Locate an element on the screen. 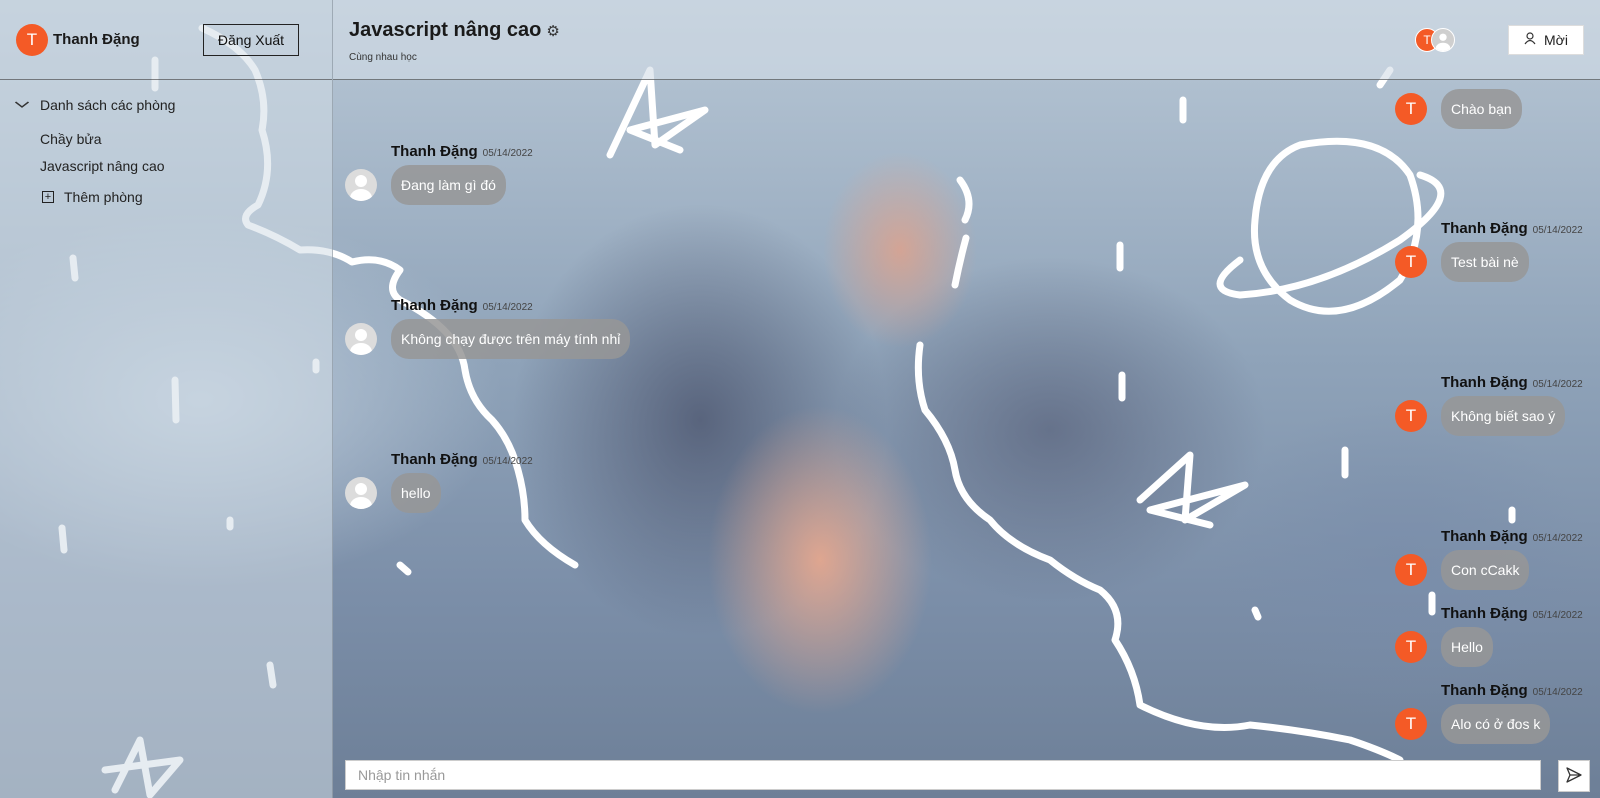  message-item: T Thanh Đặng 05/14/2022 Test bài nè is located at coordinates (1489, 251).